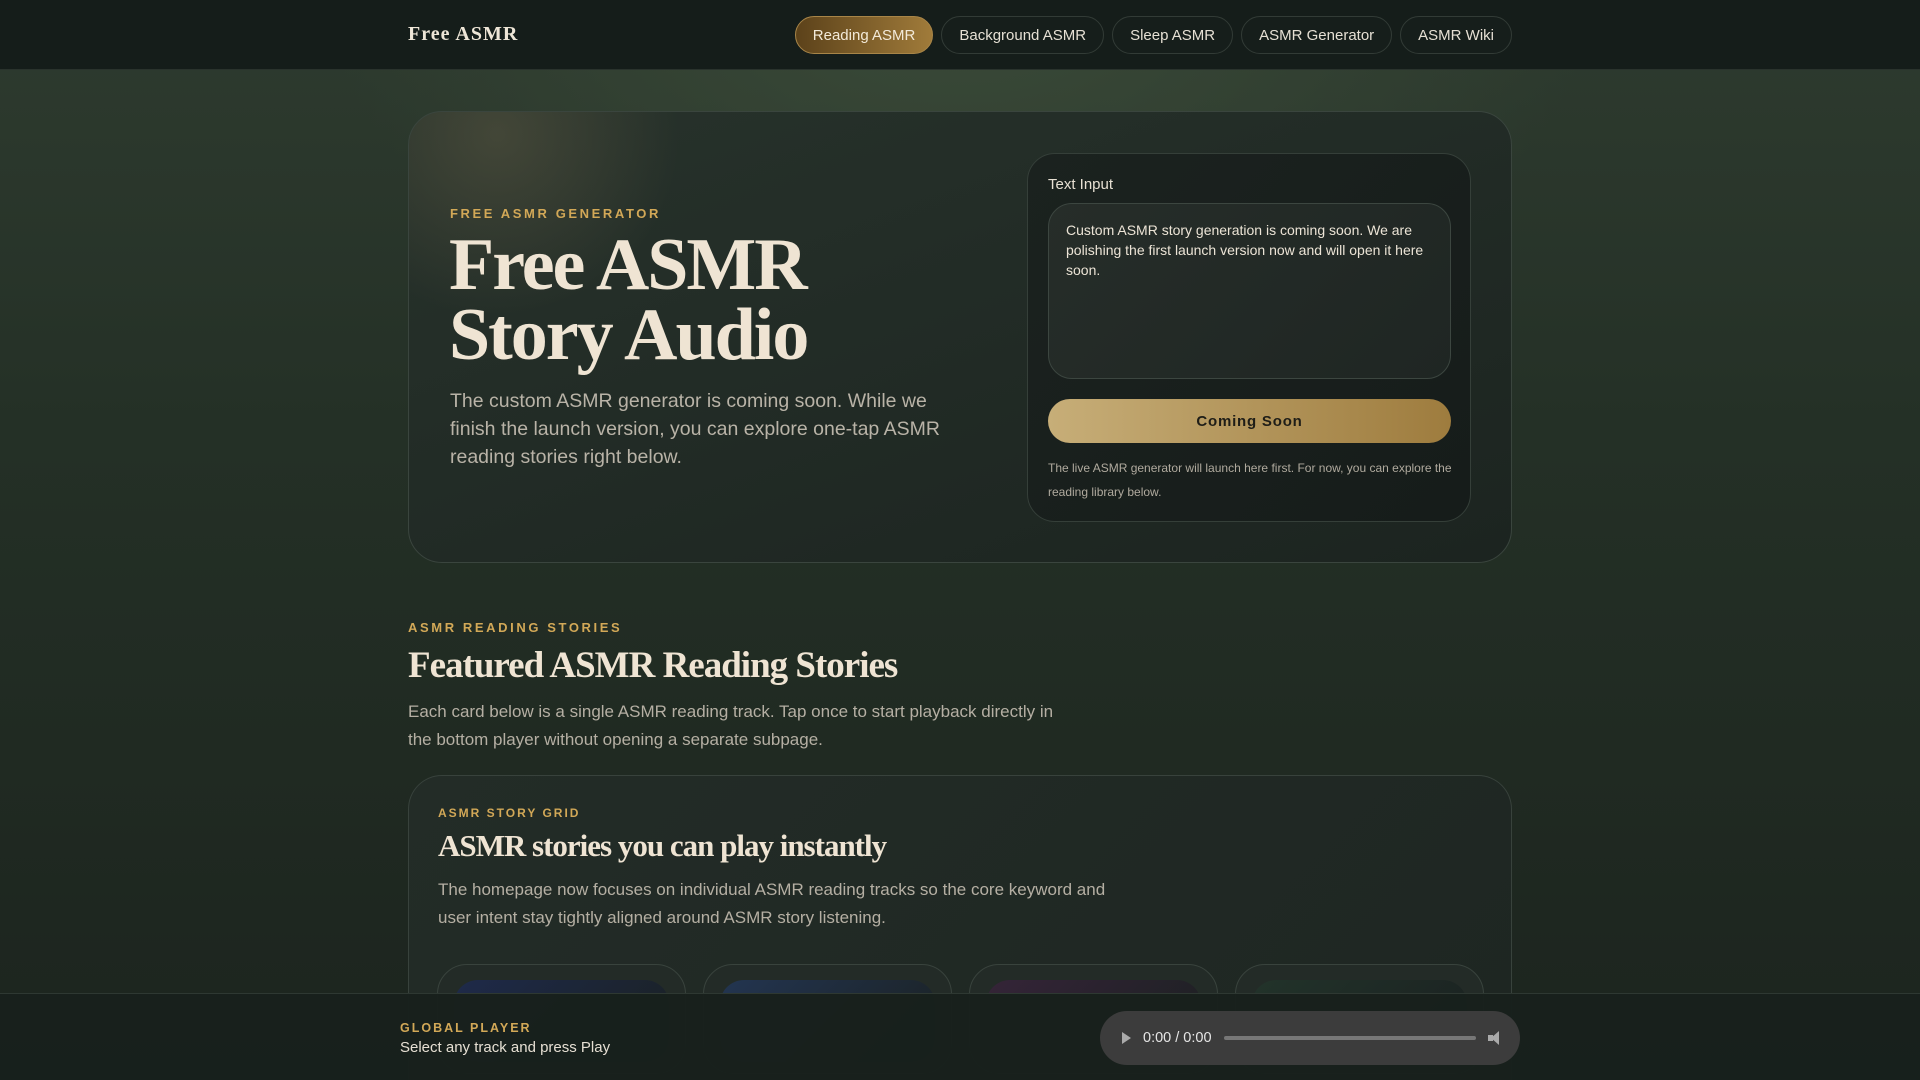 This screenshot has width=1920, height=1080. Describe the element at coordinates (505, 1047) in the screenshot. I see `player-status: Select any track and press Play` at that location.